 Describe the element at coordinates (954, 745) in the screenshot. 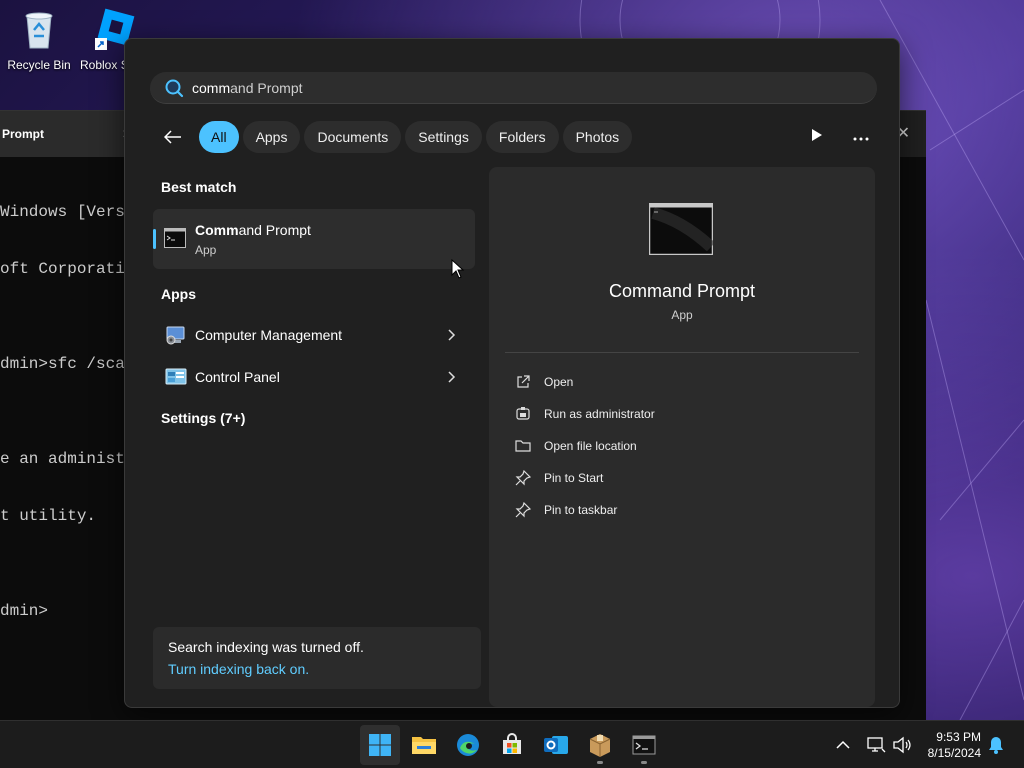

I see `taskbar-clock: 9:53 PM 8/15/2024` at that location.